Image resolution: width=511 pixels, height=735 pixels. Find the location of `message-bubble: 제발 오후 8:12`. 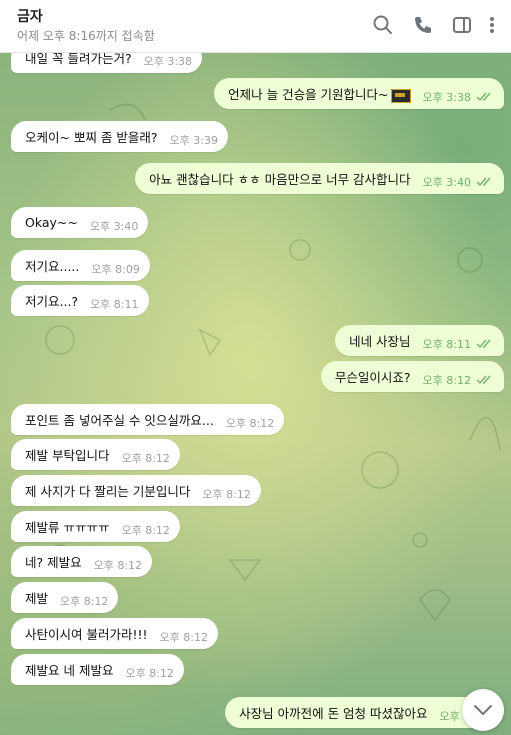

message-bubble: 제발 오후 8:12 is located at coordinates (65, 597).